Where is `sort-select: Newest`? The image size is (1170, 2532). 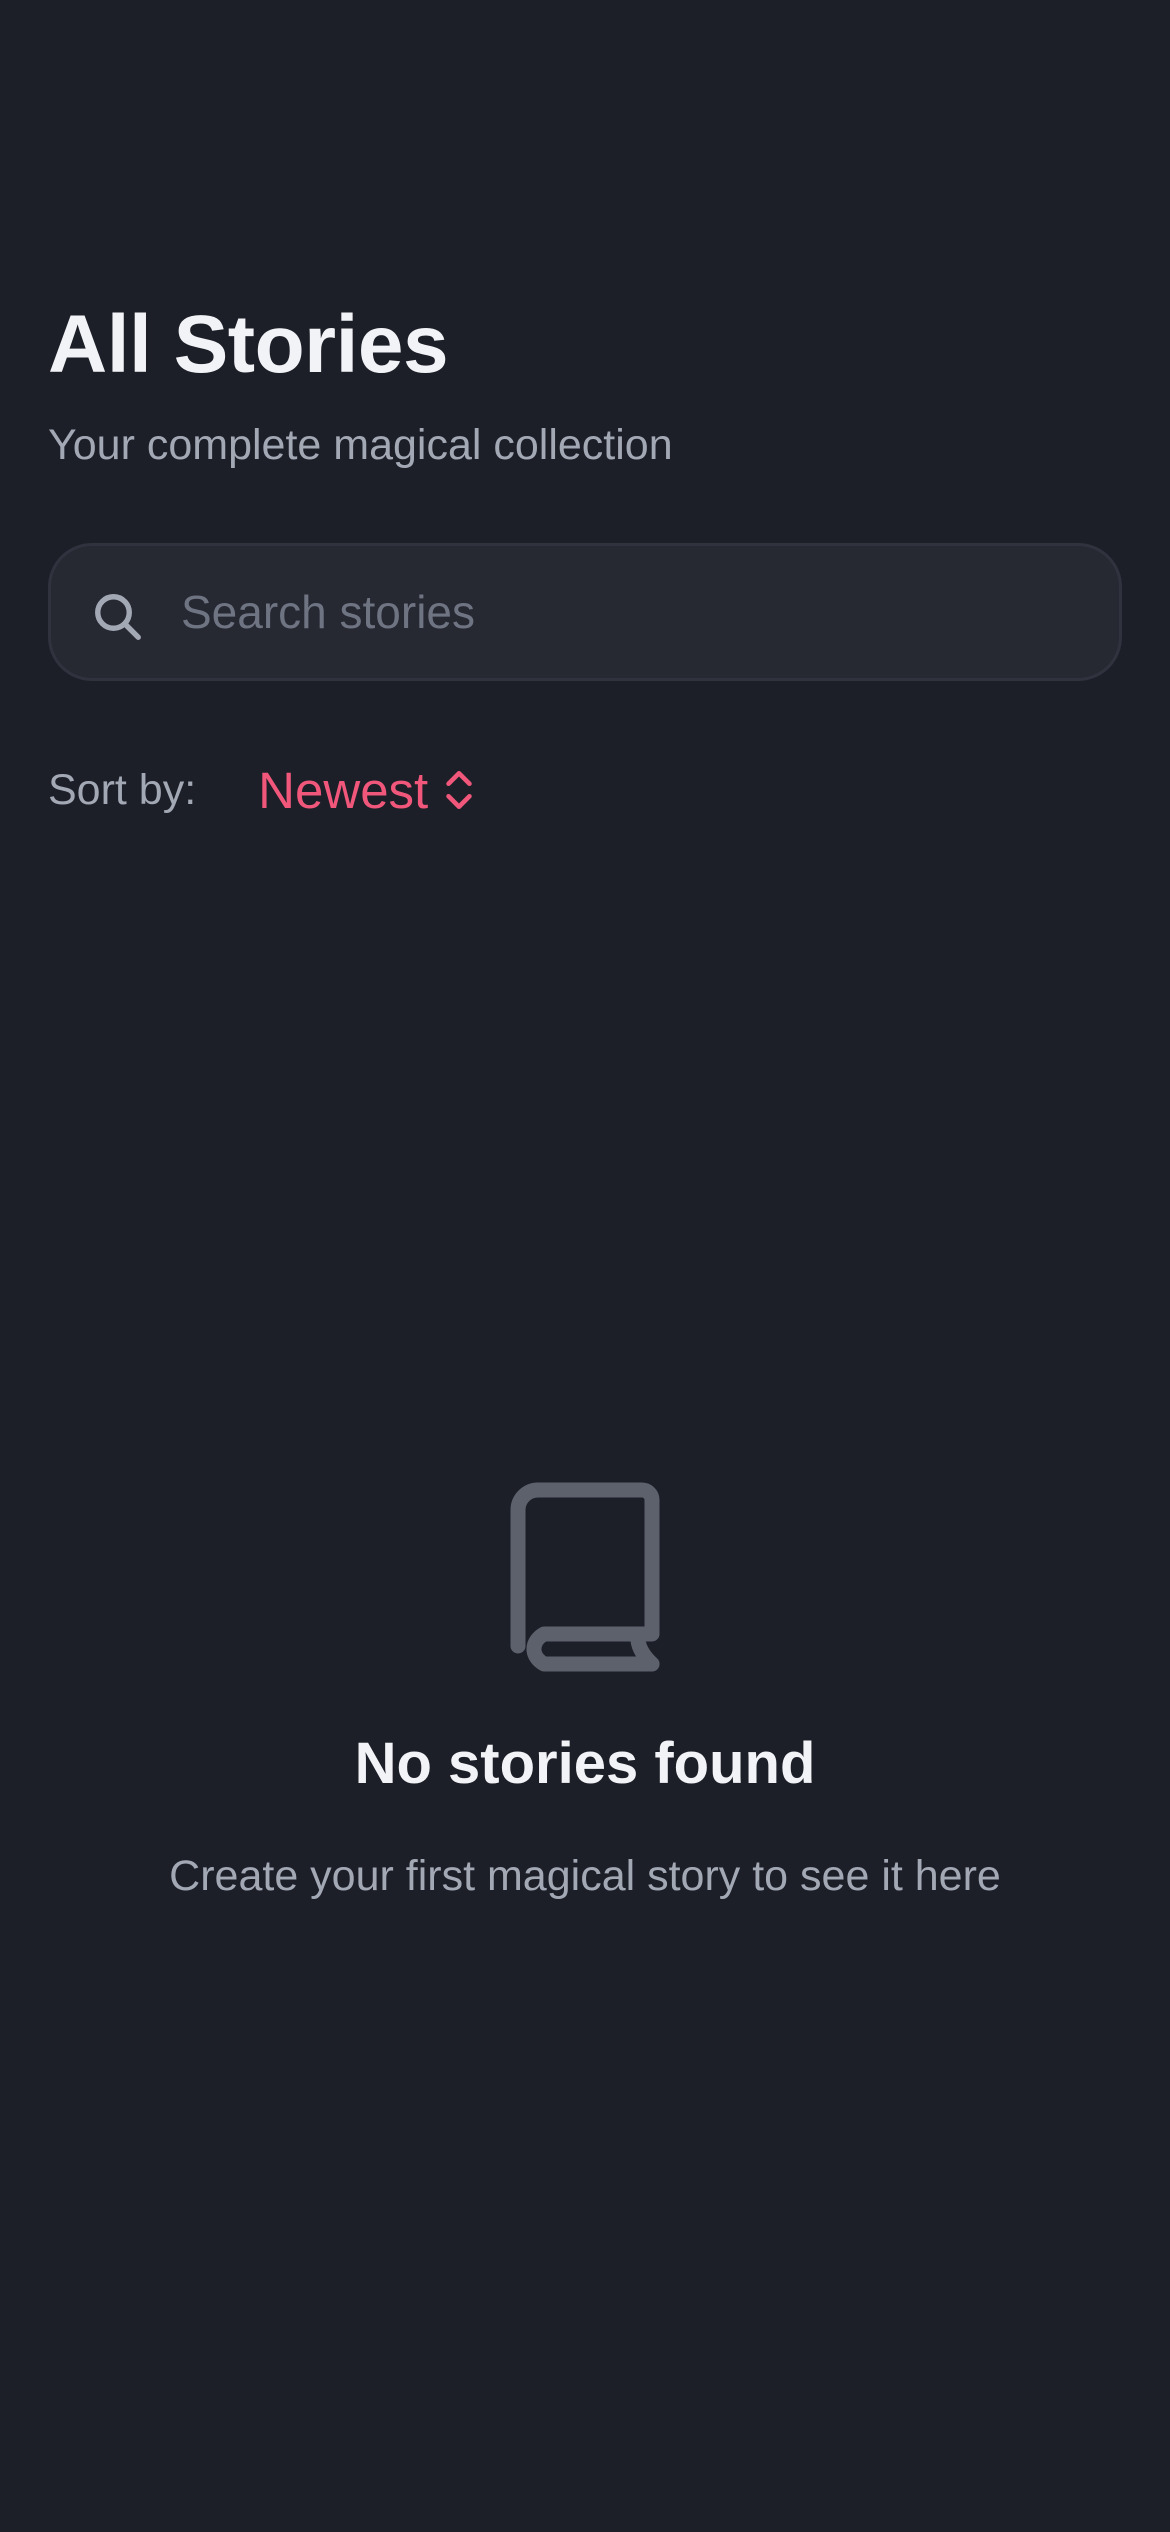 sort-select: Newest is located at coordinates (367, 790).